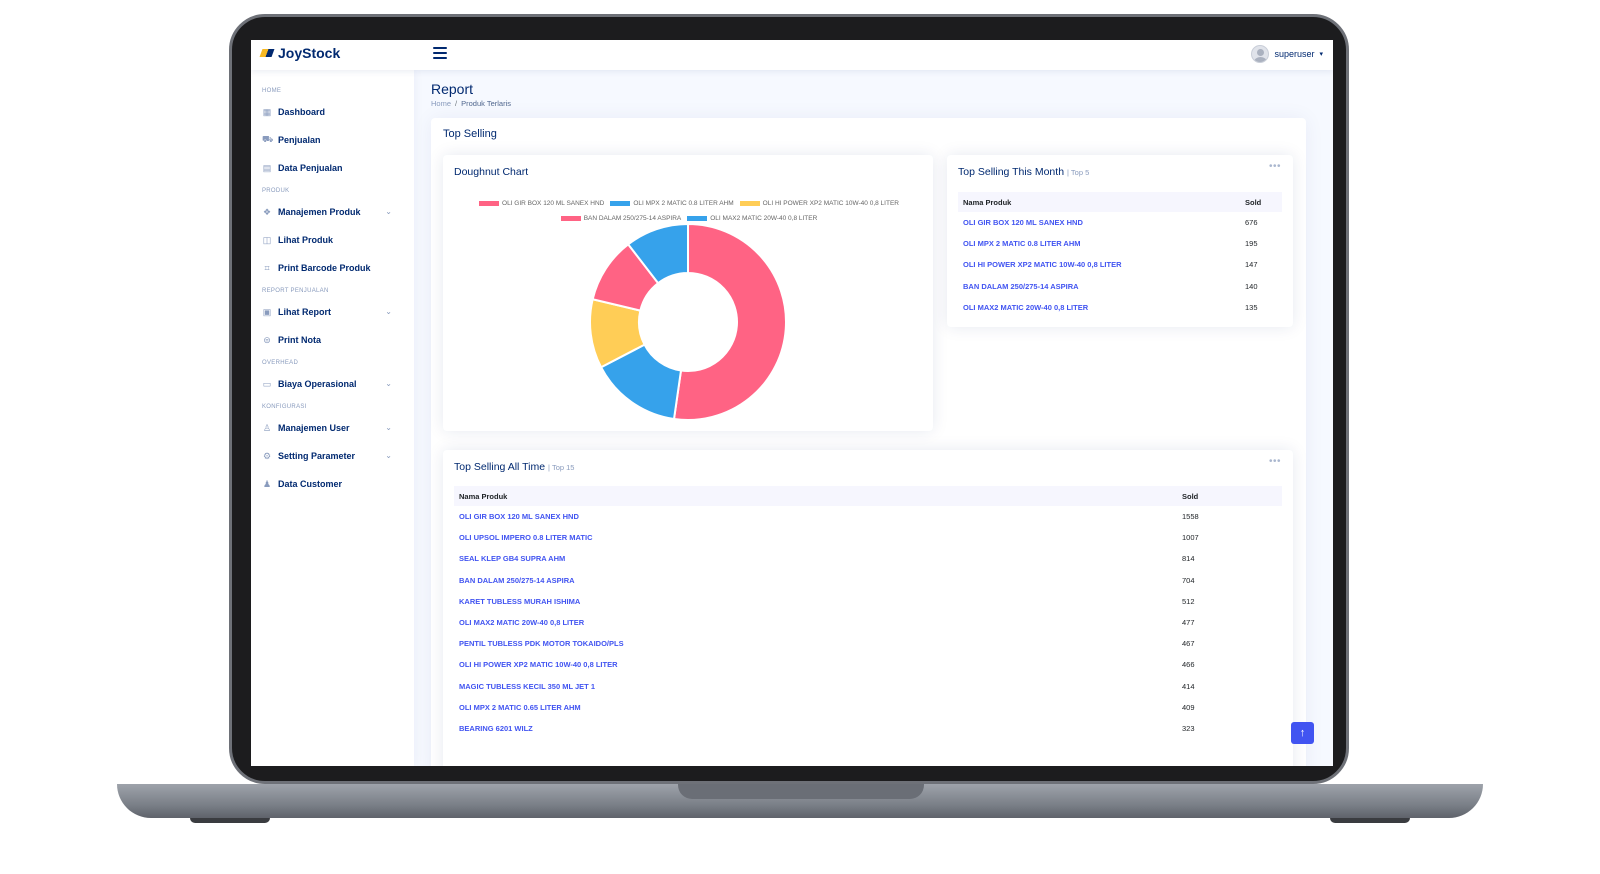 The width and height of the screenshot is (1600, 874). What do you see at coordinates (267, 211) in the screenshot?
I see `boxes-icon: ❖` at bounding box center [267, 211].